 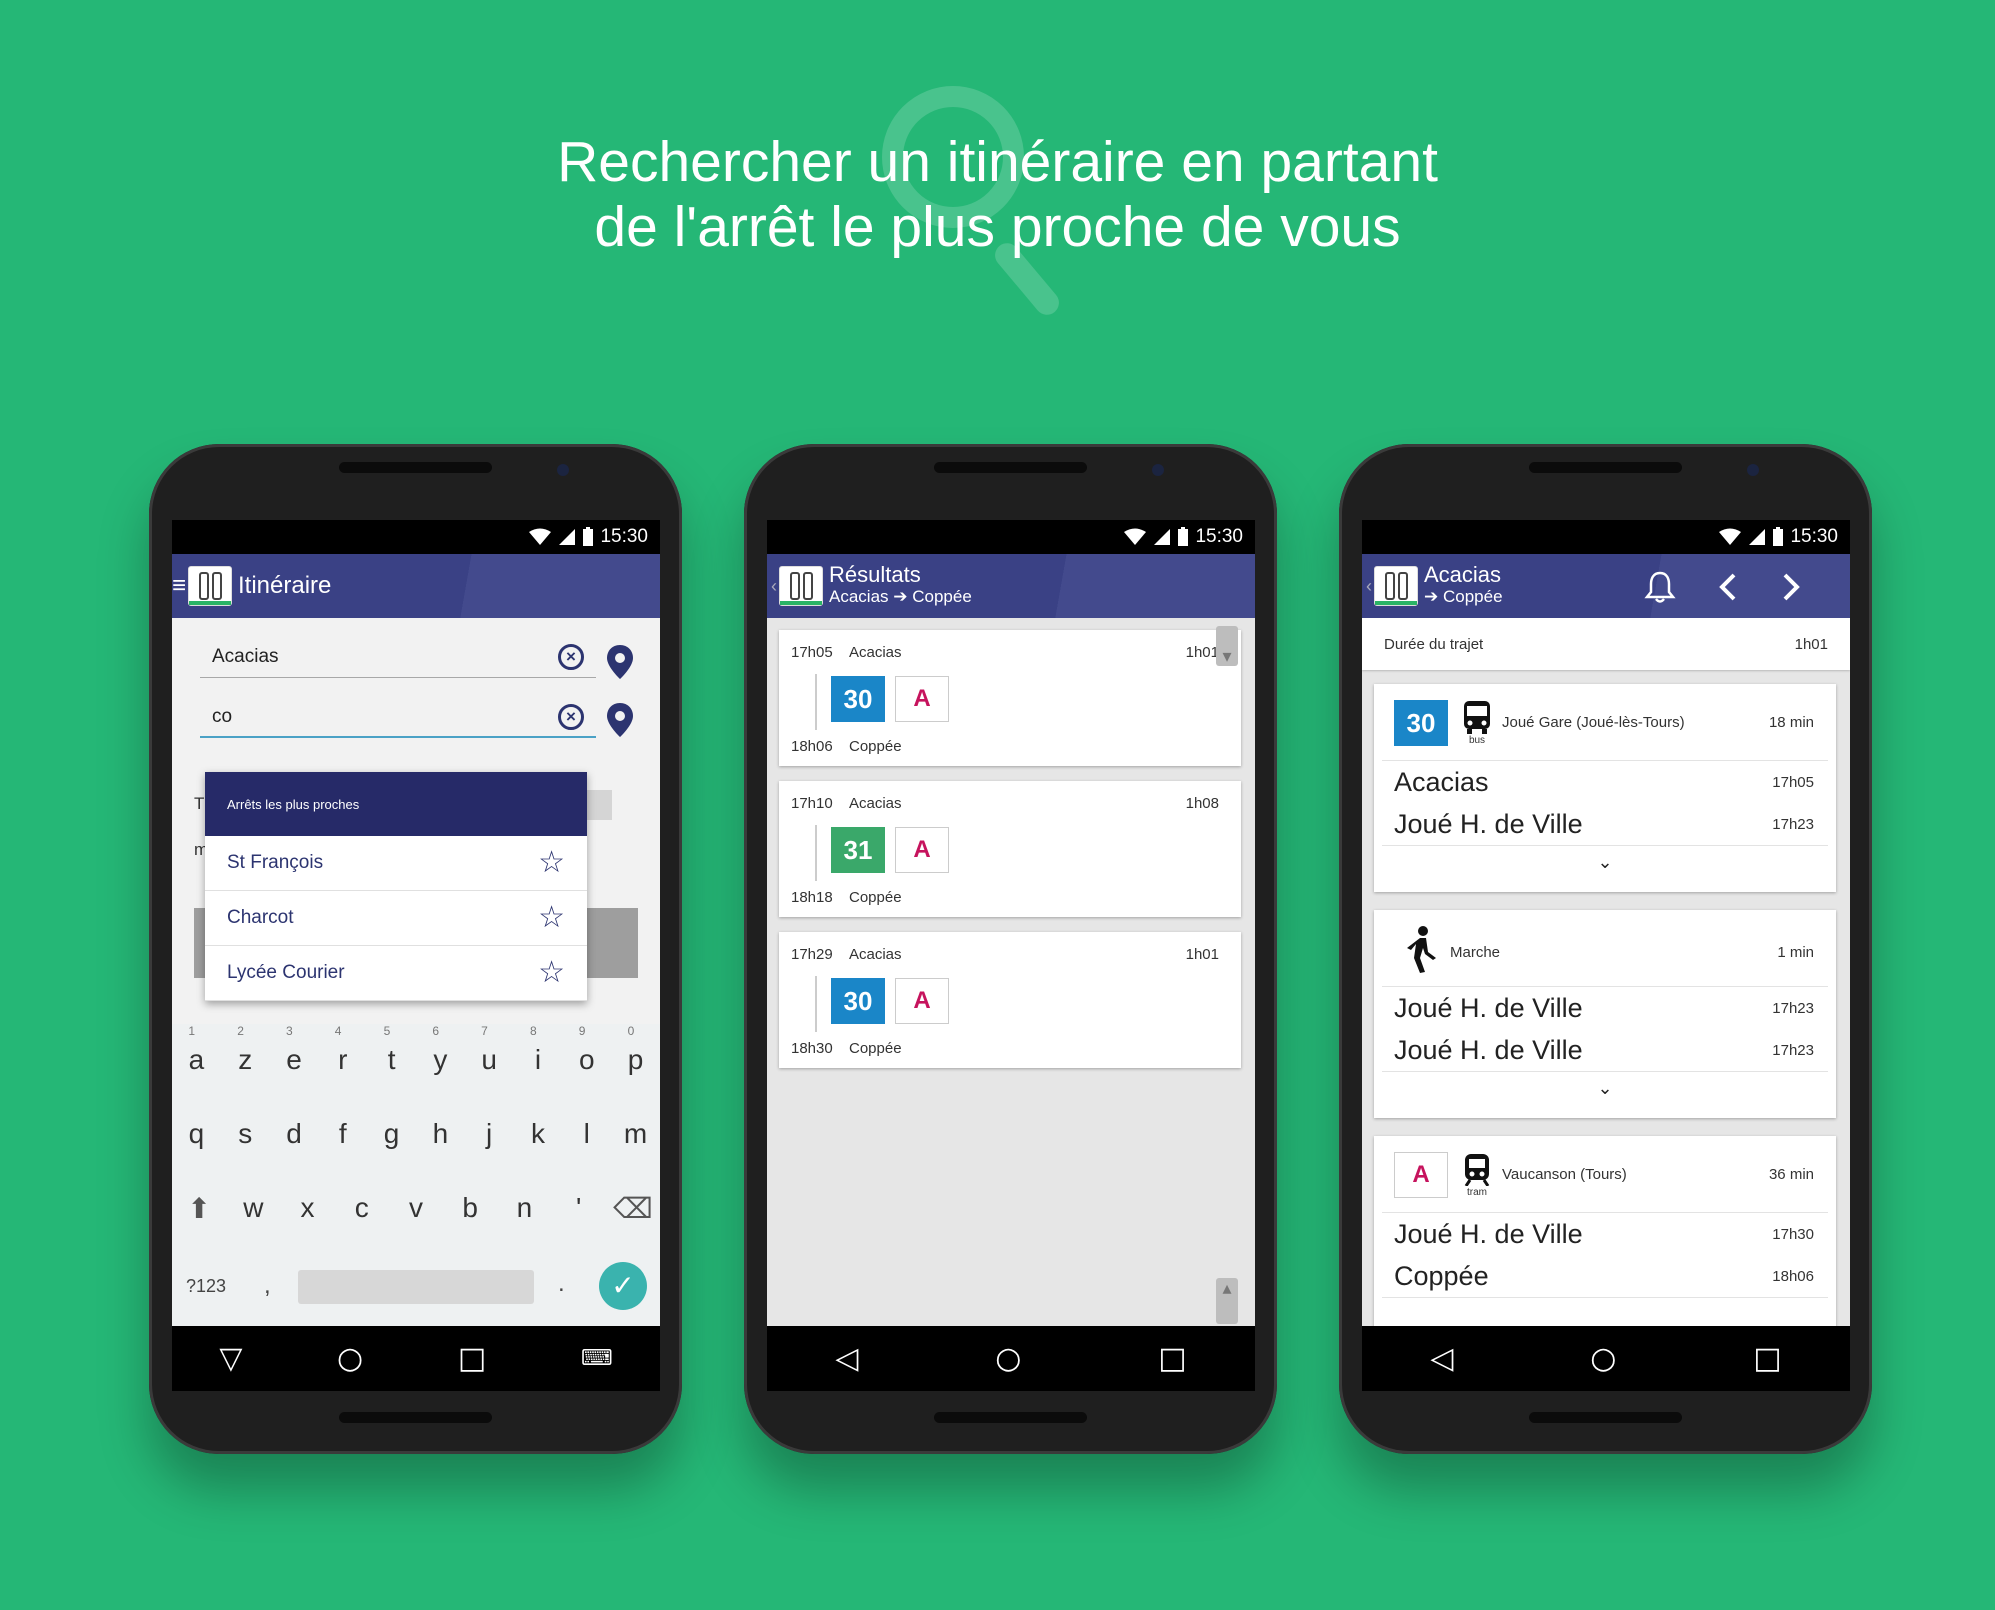 What do you see at coordinates (1010, 1417) in the screenshot?
I see `bottom-speaker` at bounding box center [1010, 1417].